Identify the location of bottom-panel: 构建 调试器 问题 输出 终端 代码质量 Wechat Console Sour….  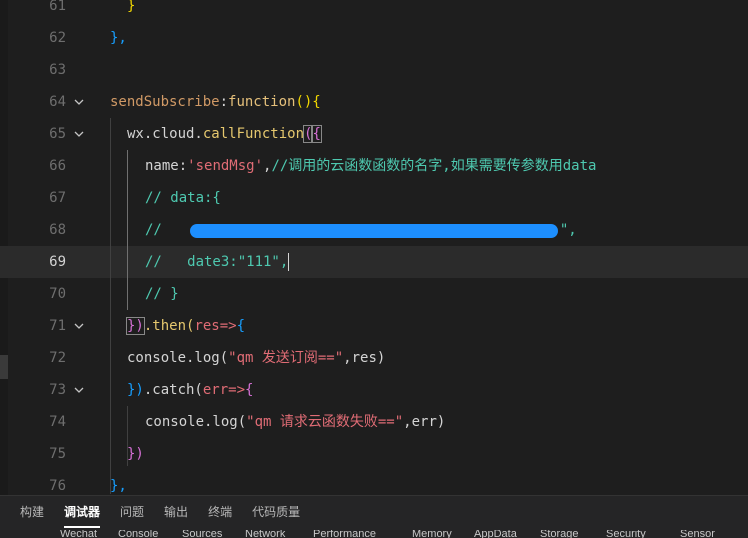
(374, 516).